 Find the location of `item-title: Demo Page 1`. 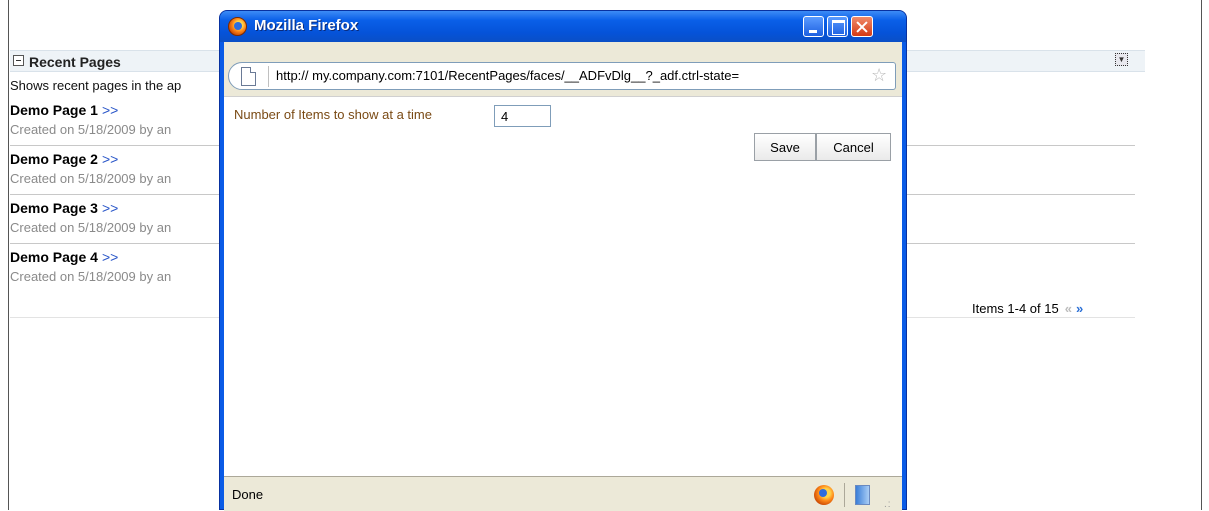

item-title: Demo Page 1 is located at coordinates (54, 110).